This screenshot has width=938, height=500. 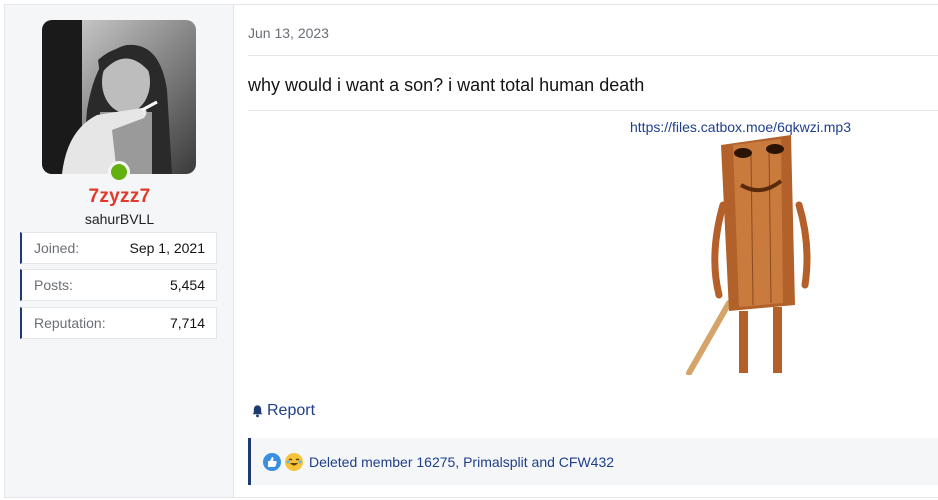 I want to click on avatar-container, so click(x=119, y=101).